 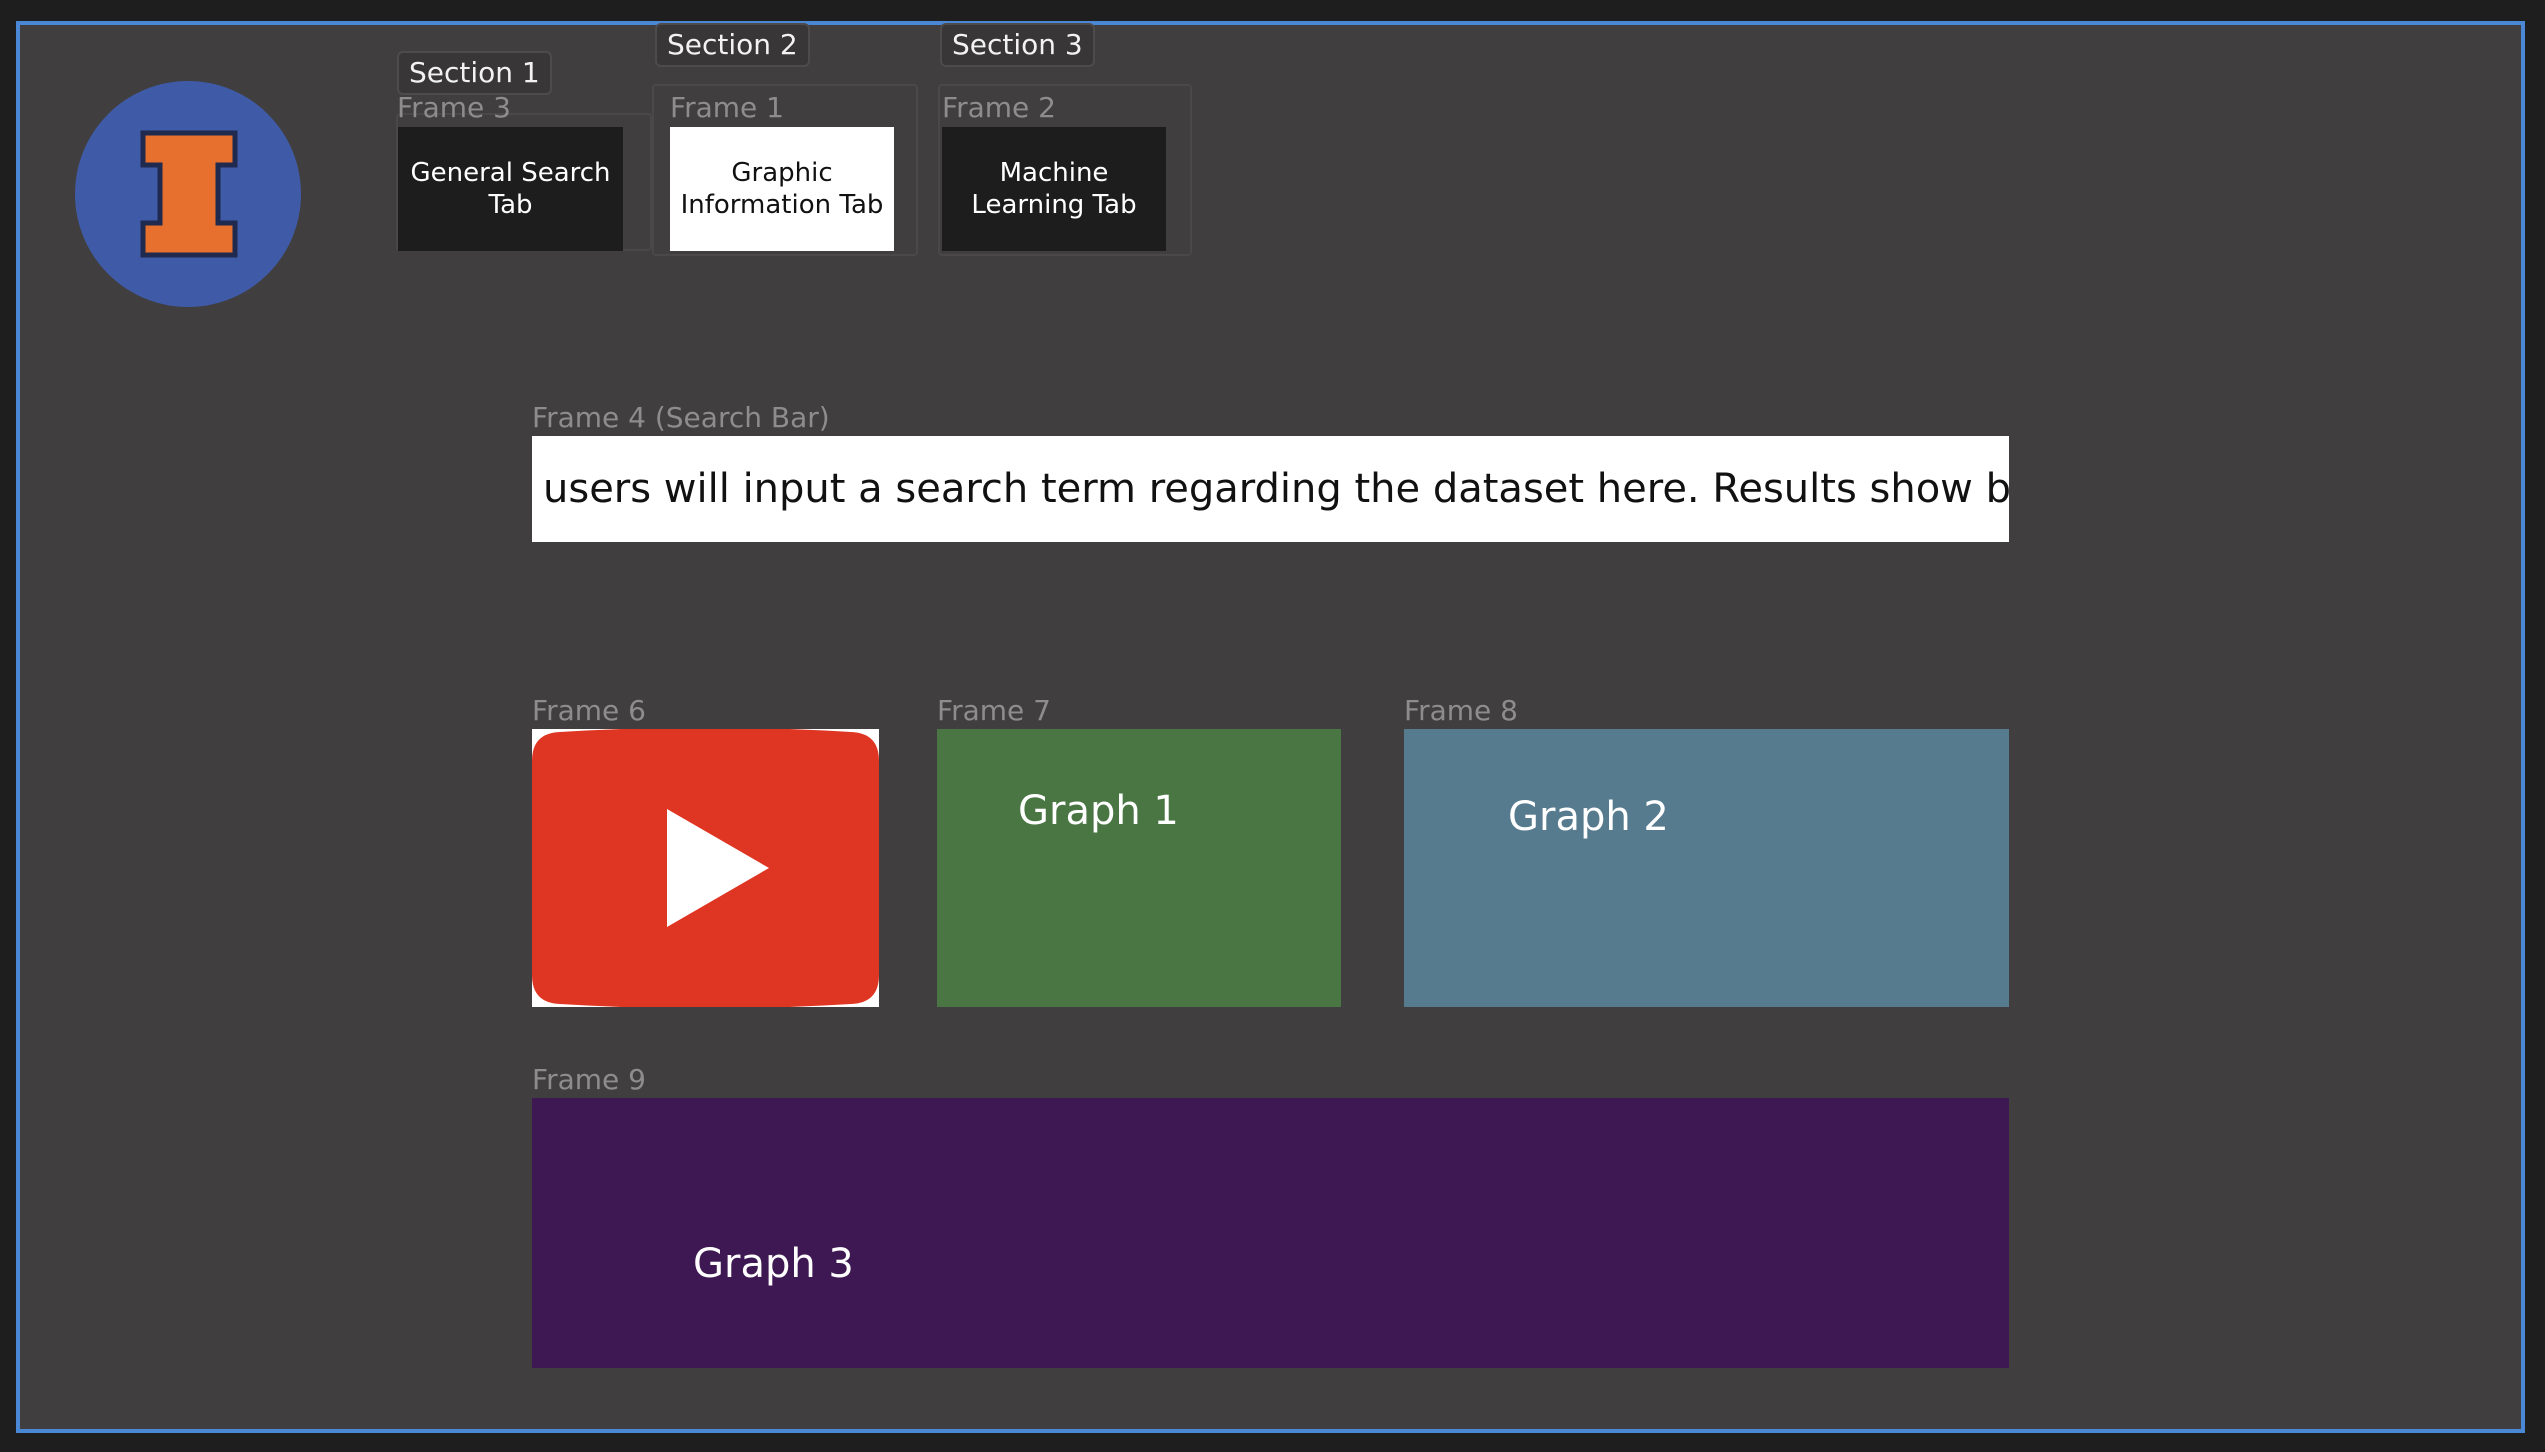 I want to click on section-3-tag: Section 3, so click(x=1017, y=45).